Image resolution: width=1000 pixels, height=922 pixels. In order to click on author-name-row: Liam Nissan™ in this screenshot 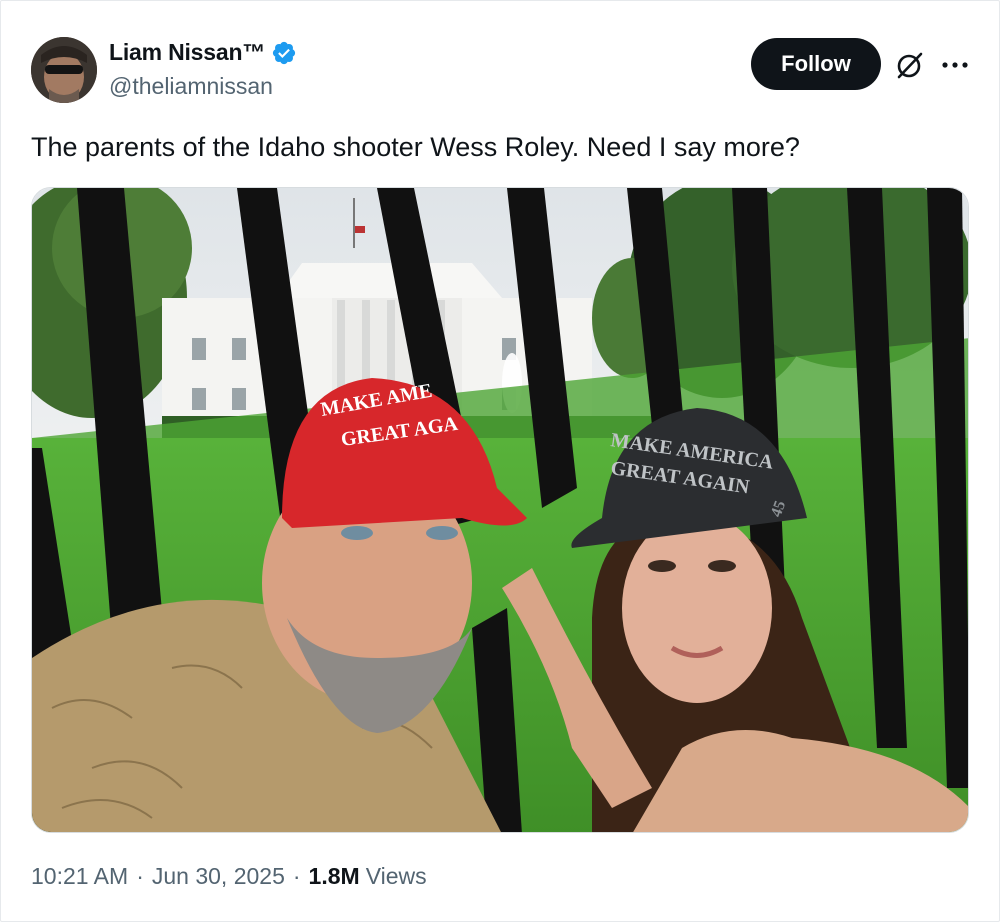, I will do `click(203, 52)`.